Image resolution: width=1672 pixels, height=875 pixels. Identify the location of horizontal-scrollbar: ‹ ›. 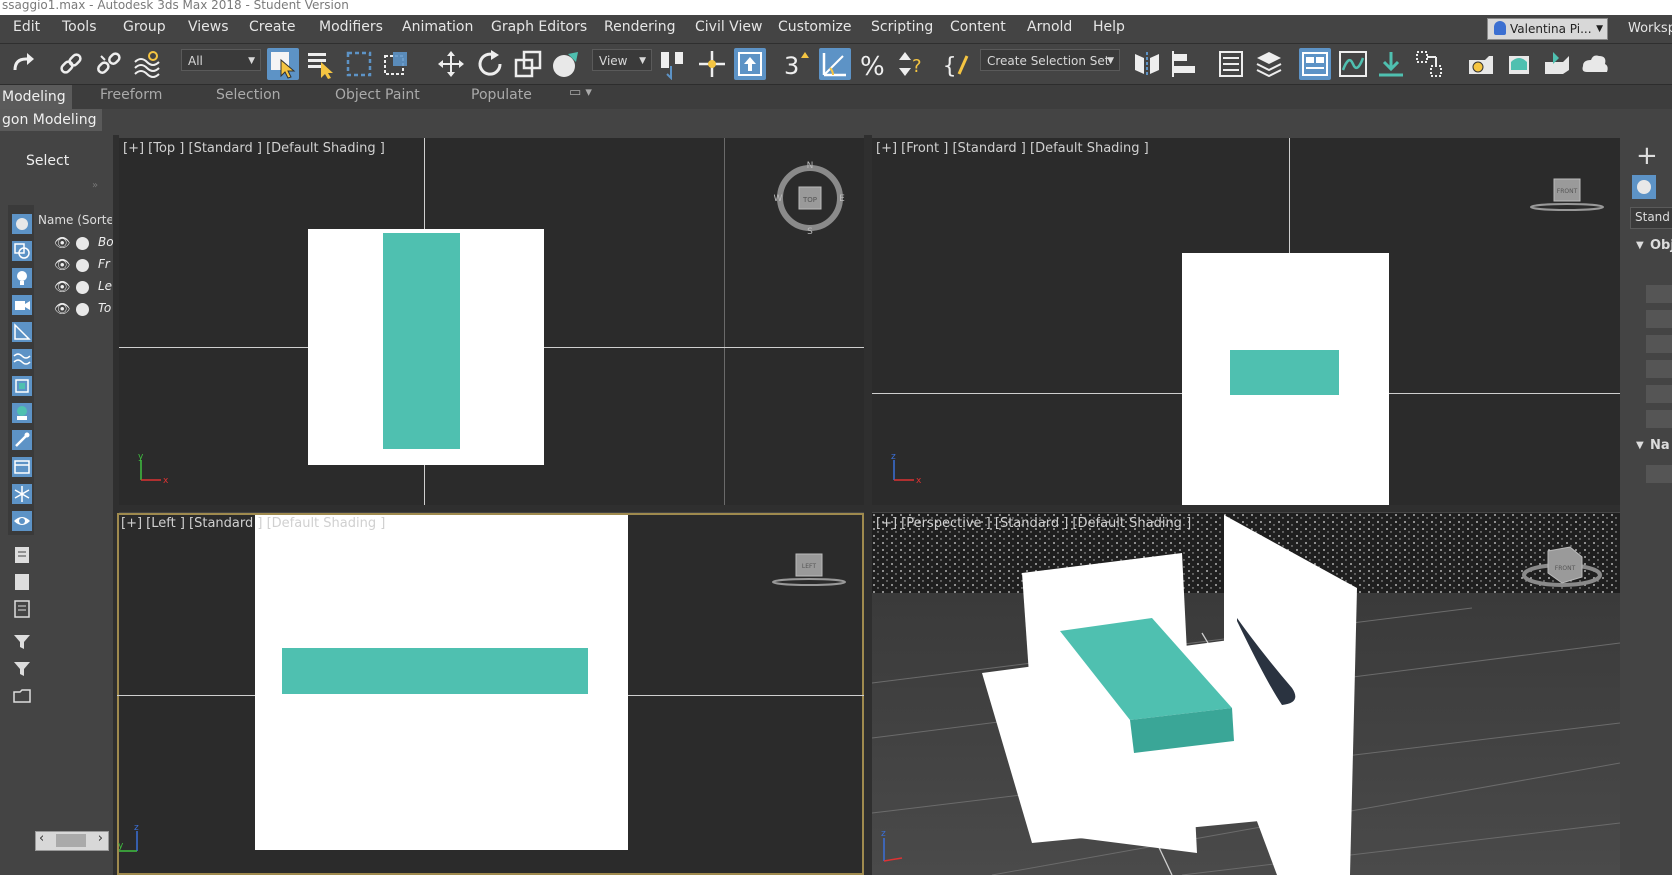
(72, 841).